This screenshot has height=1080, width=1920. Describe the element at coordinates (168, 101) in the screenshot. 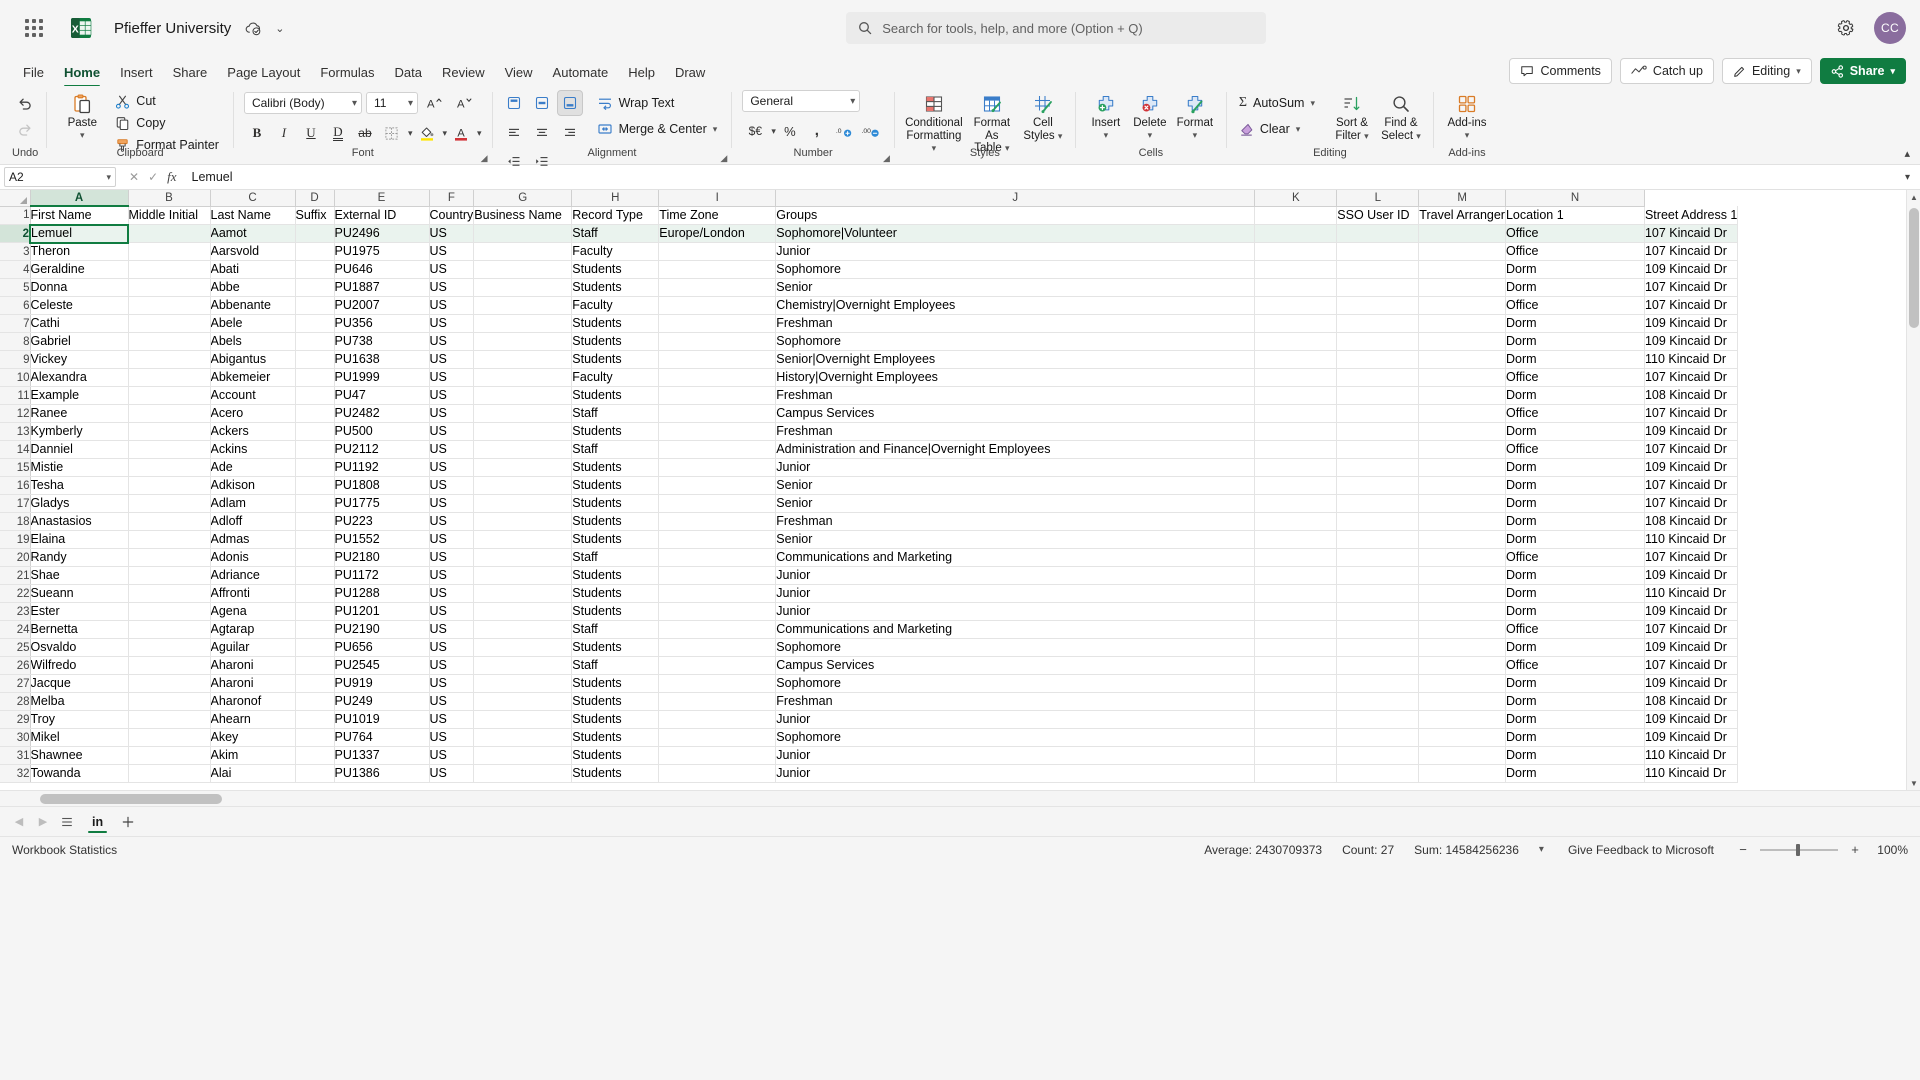

I see `cut-button: Cut` at that location.